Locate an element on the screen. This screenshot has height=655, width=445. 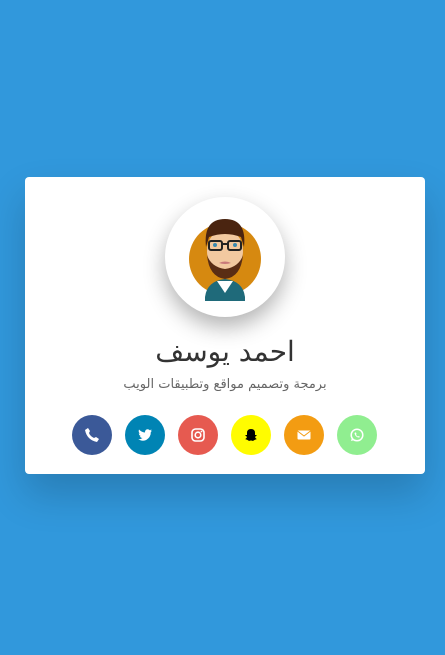
snapchat-button is located at coordinates (251, 435).